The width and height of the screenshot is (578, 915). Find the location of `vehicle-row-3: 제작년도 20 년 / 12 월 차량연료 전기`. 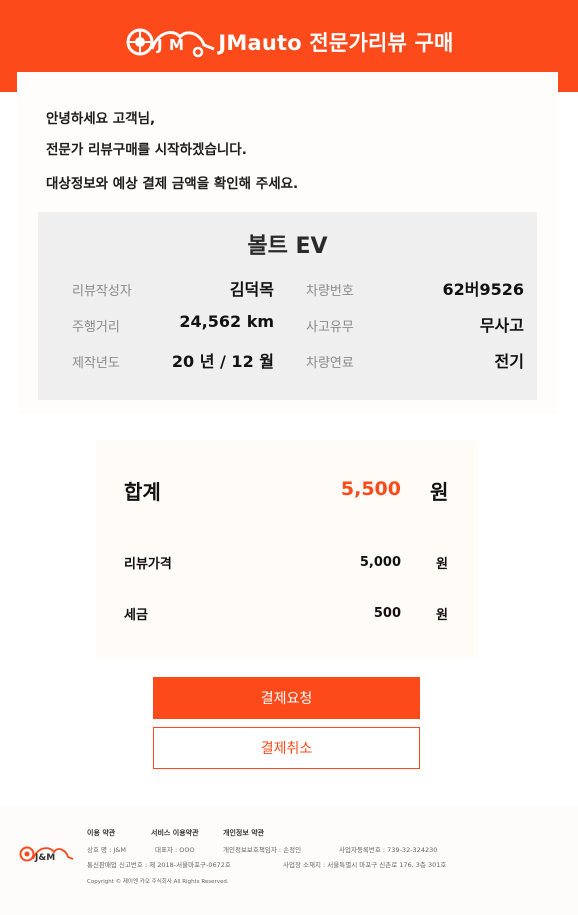

vehicle-row-3: 제작년도 20 년 / 12 월 차량연료 전기 is located at coordinates (287, 360).